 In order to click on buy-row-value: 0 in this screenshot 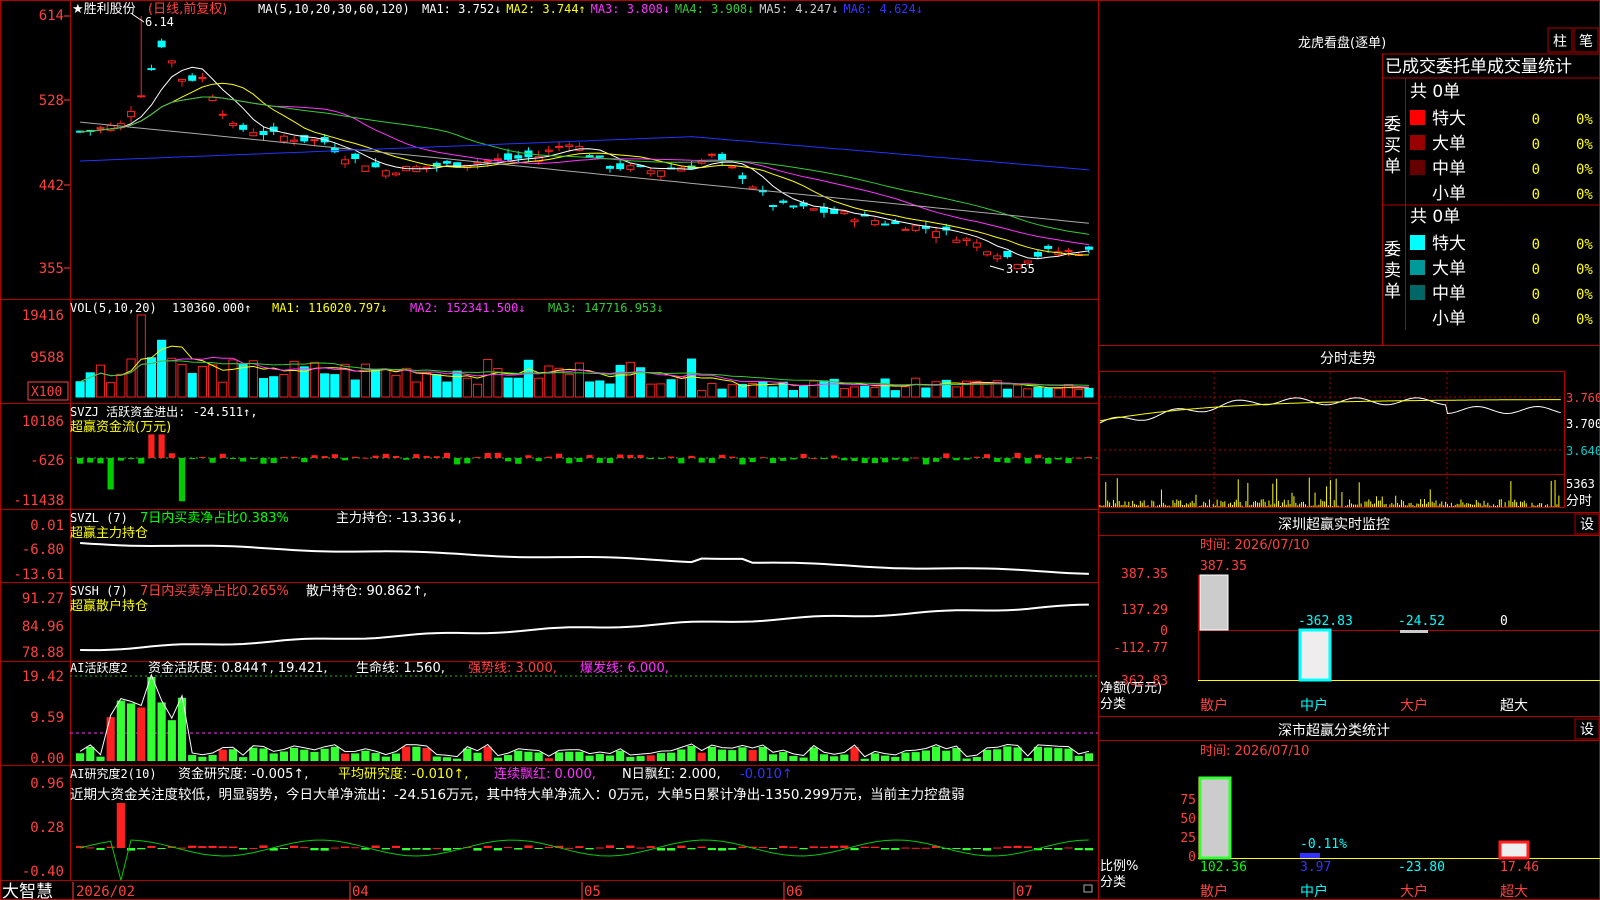, I will do `click(1536, 170)`.